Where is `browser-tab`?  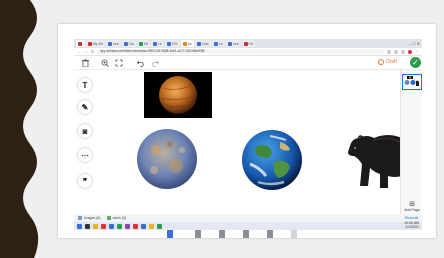 browser-tab is located at coordinates (80, 43).